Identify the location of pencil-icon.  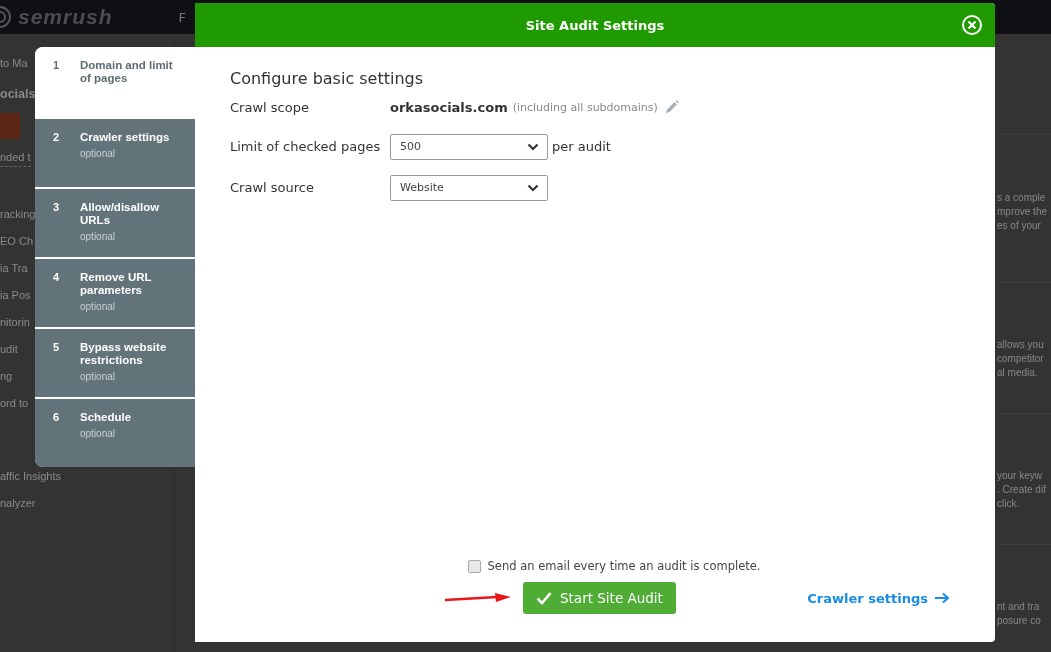
(671, 107).